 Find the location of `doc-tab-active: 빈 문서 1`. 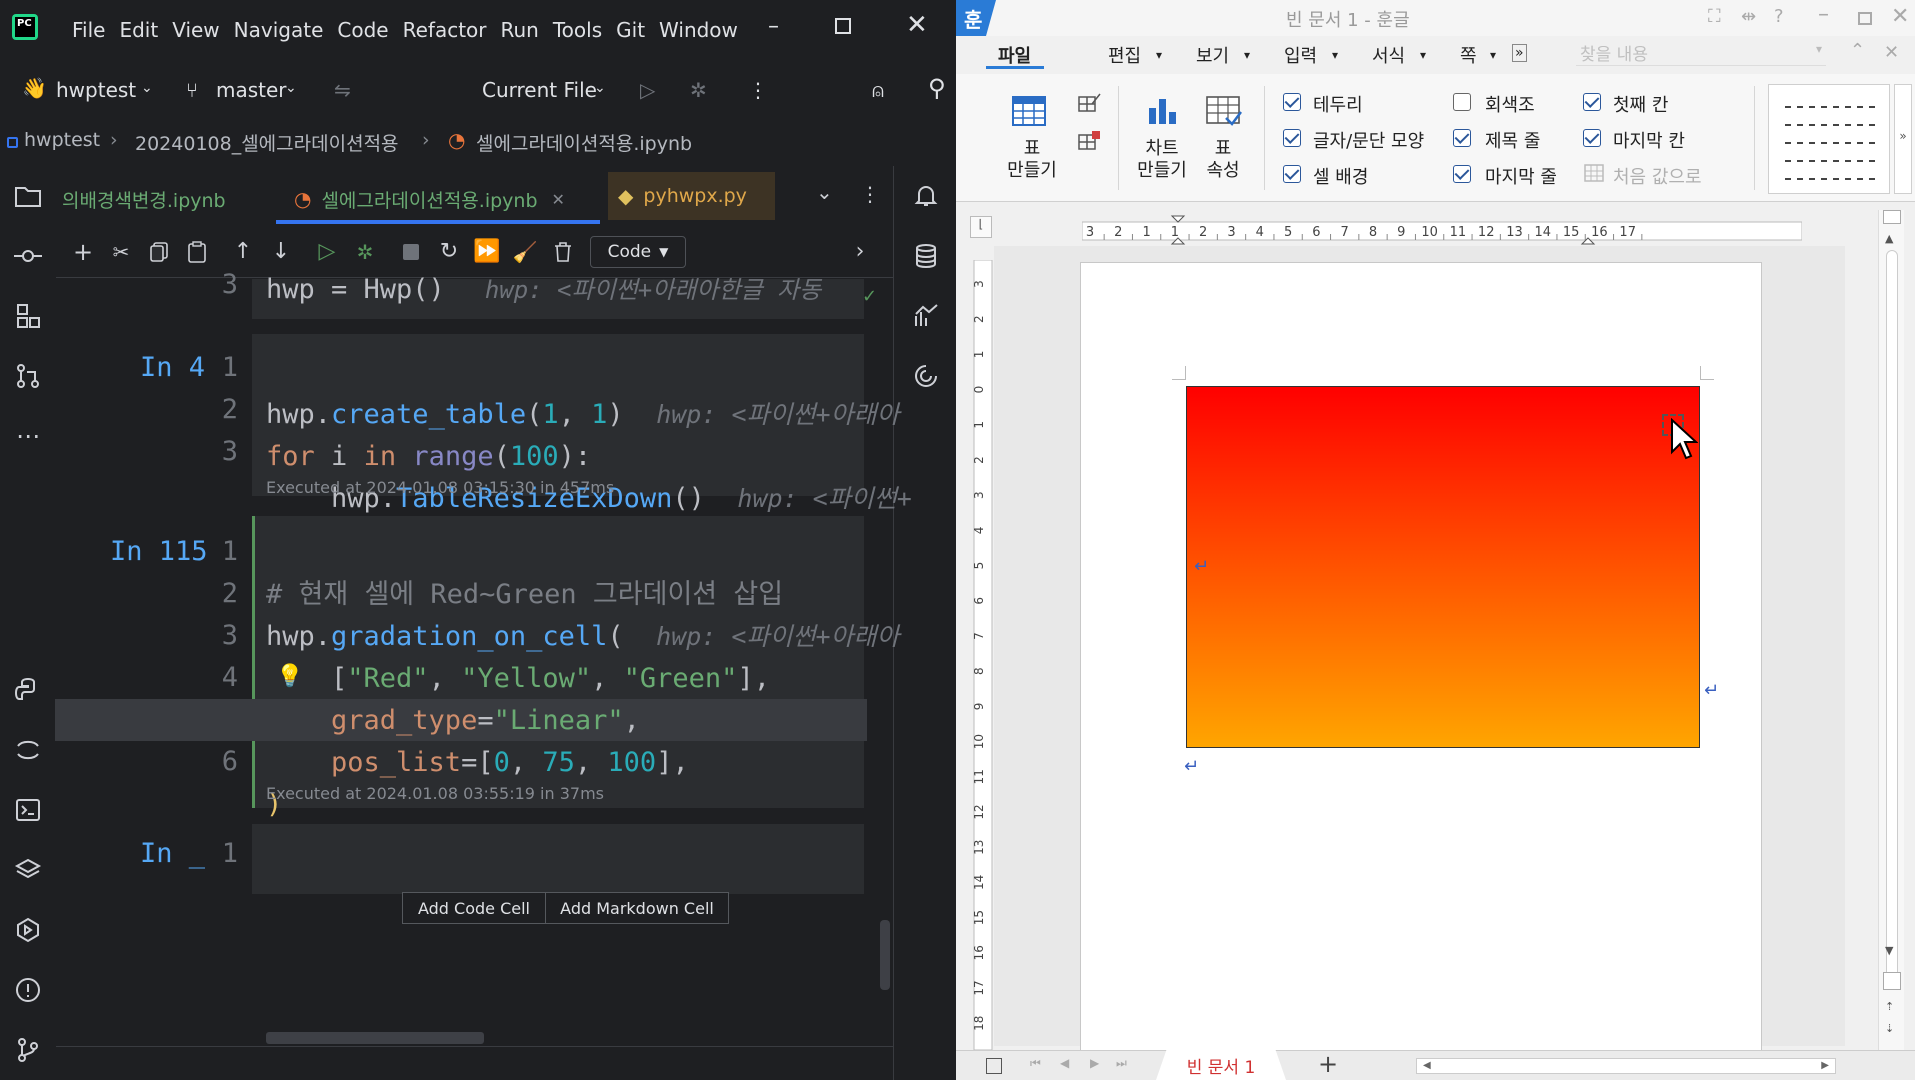

doc-tab-active: 빈 문서 1 is located at coordinates (1221, 1065).